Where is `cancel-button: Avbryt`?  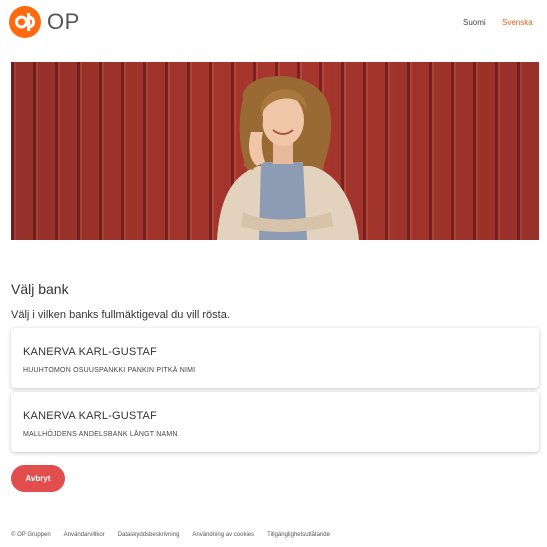 cancel-button: Avbryt is located at coordinates (38, 478).